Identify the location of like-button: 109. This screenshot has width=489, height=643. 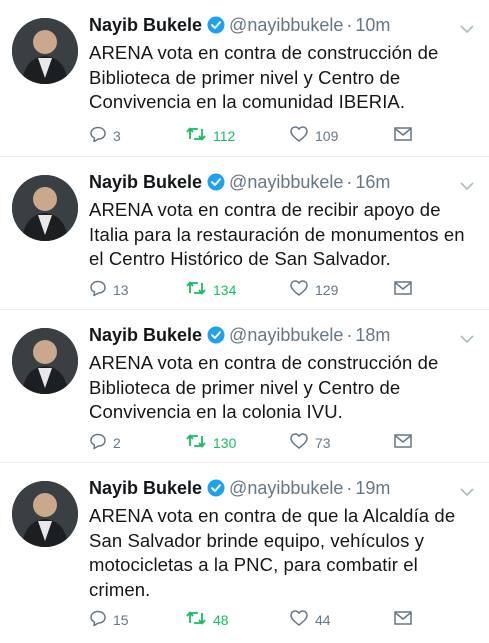
(313, 136).